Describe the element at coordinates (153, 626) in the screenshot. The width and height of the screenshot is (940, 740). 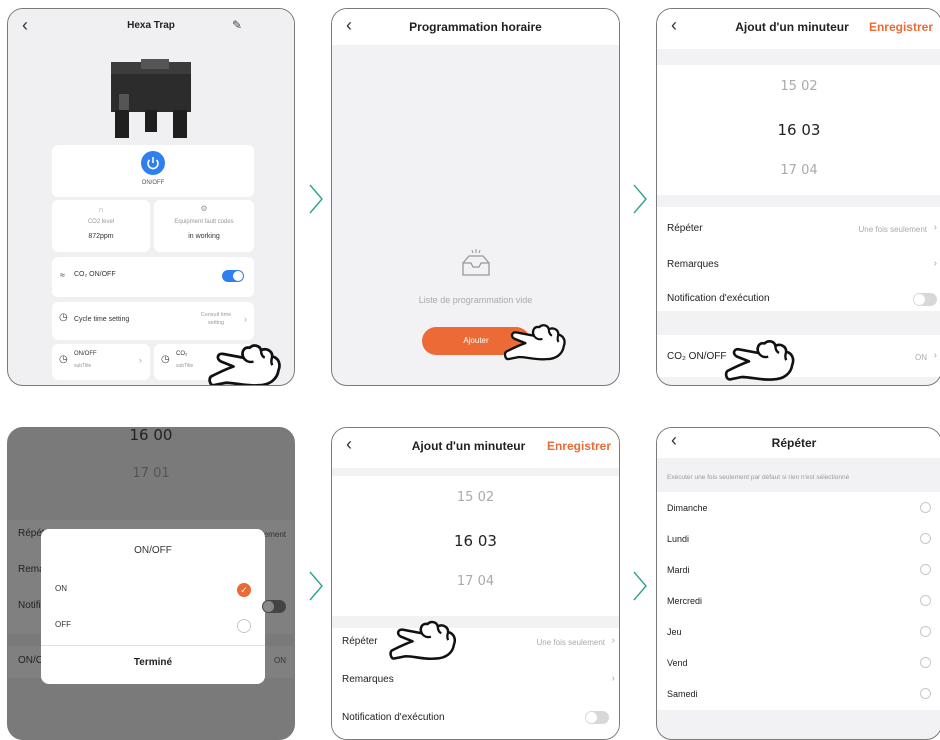
I see `option-off: OFF` at that location.